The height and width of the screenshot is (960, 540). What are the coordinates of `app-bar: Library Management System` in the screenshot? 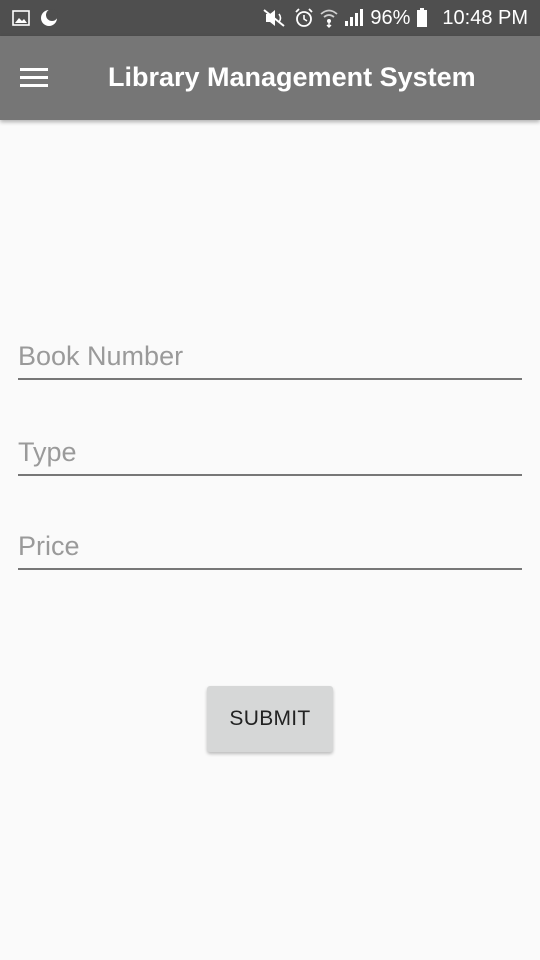 It's located at (270, 78).